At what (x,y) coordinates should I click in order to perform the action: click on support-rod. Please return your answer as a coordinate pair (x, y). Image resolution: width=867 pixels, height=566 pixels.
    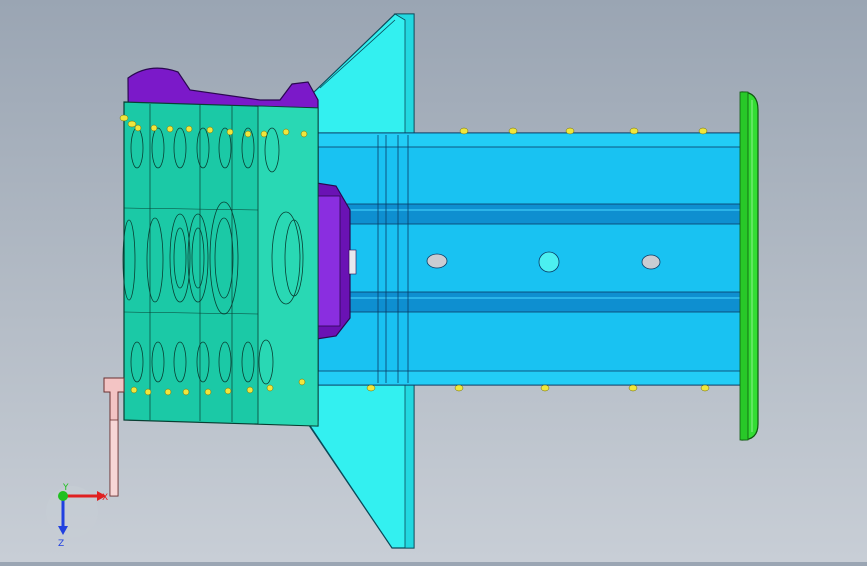
    Looking at the image, I should click on (114, 437).